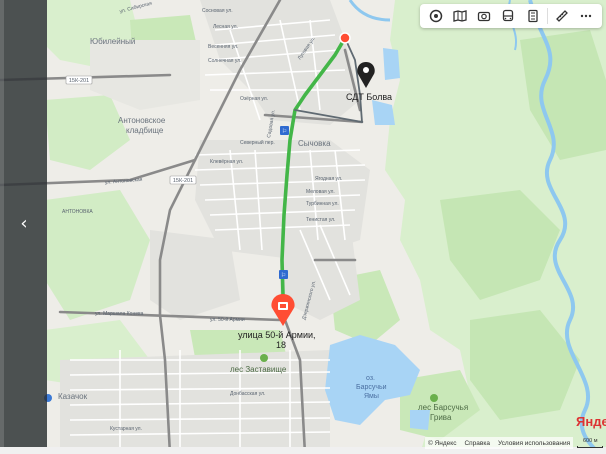 This screenshot has width=606, height=454. I want to click on more-button, so click(586, 16).